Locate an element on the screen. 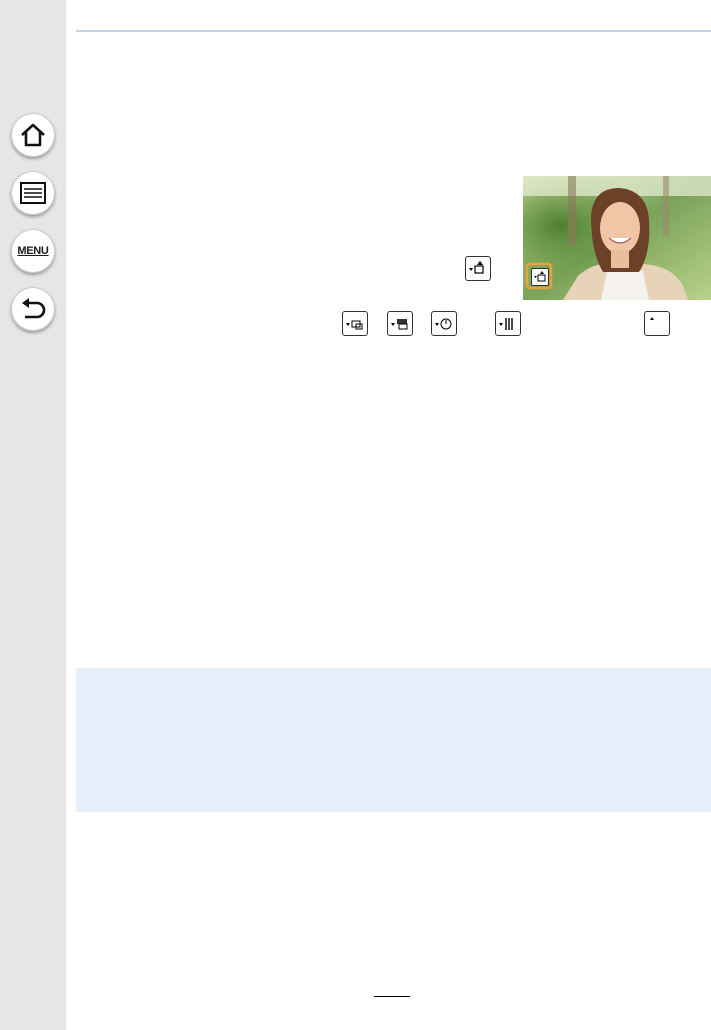  home-icon is located at coordinates (33, 135).